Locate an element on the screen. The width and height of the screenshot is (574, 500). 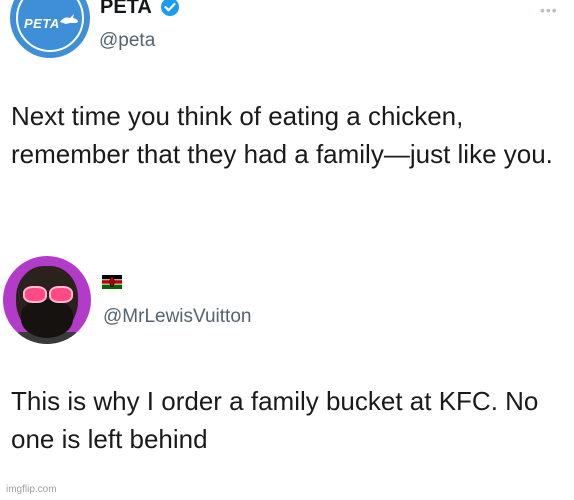
author-handle: @MrLewisVuitton is located at coordinates (177, 317).